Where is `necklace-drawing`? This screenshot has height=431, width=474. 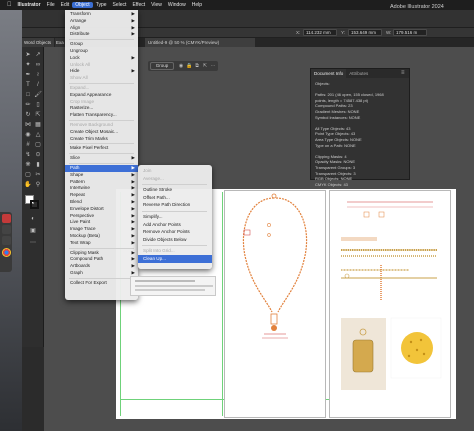
necklace-drawing is located at coordinates (275, 304).